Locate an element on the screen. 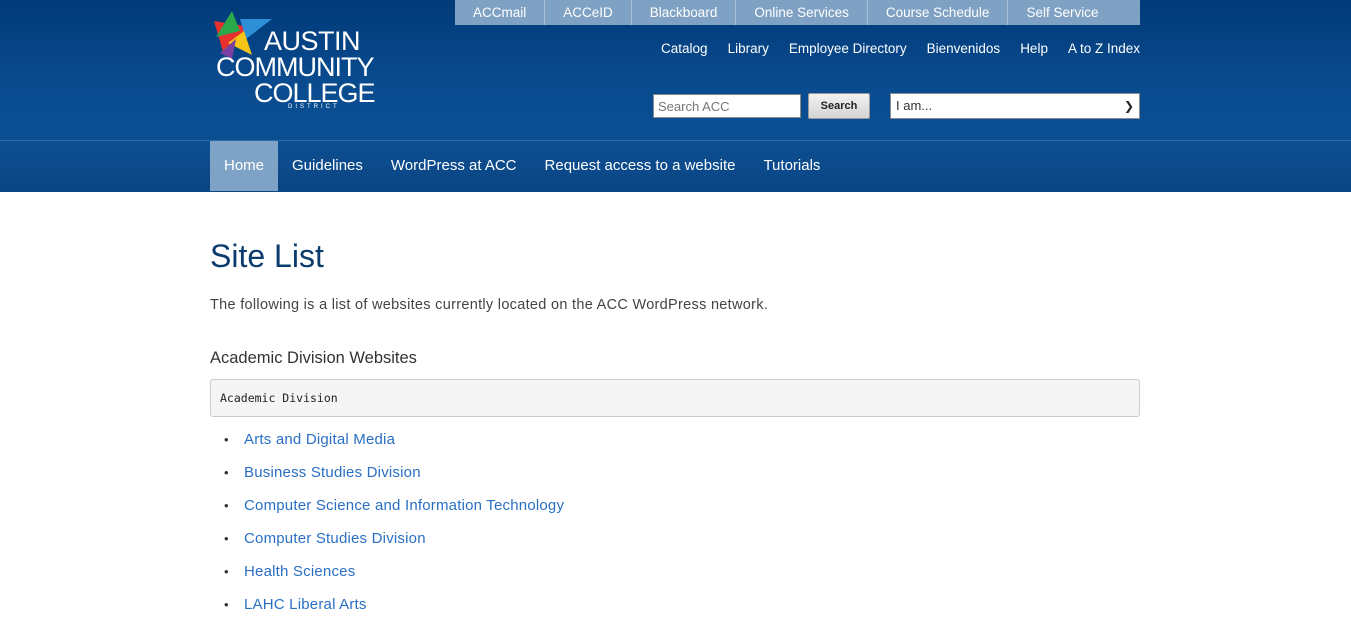 The height and width of the screenshot is (628, 1351). list-item: • Business Studies Division is located at coordinates (675, 479).